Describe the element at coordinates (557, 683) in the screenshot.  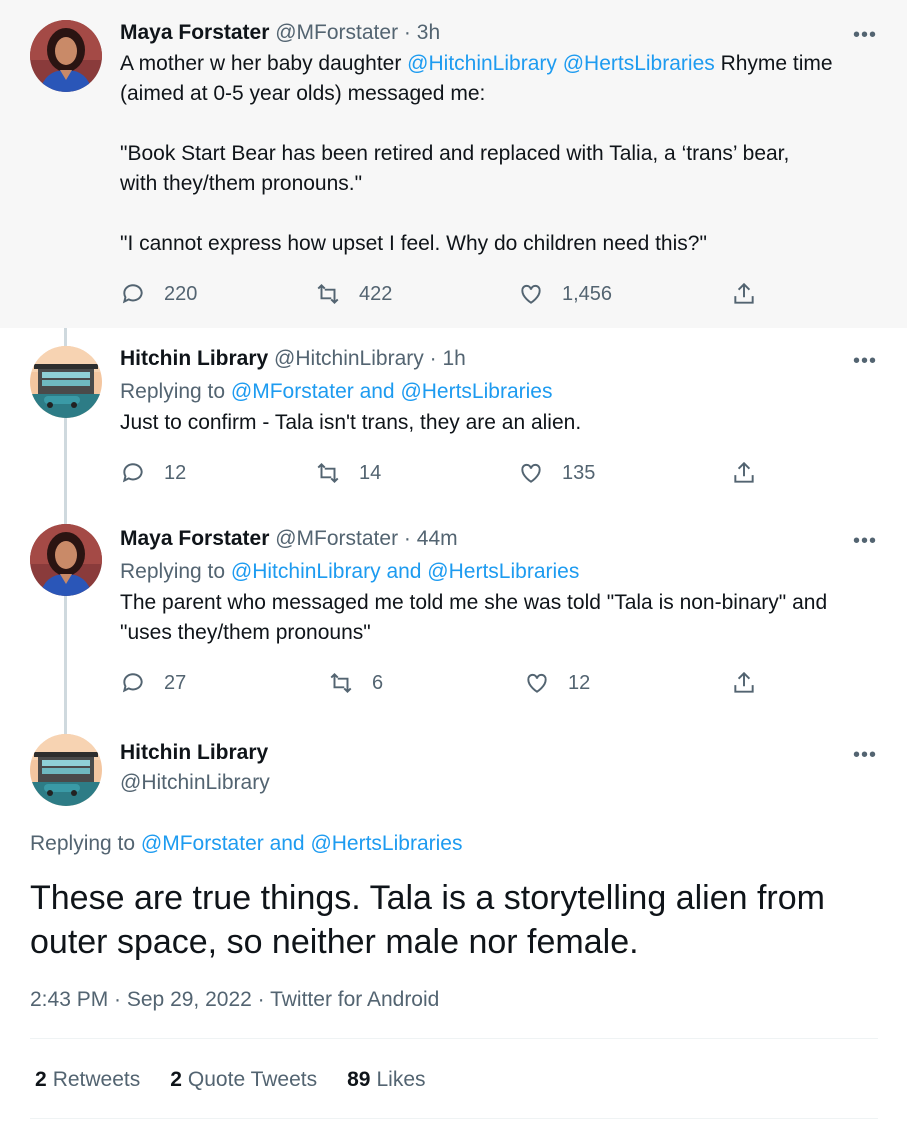
I see `like-button: 12` at that location.